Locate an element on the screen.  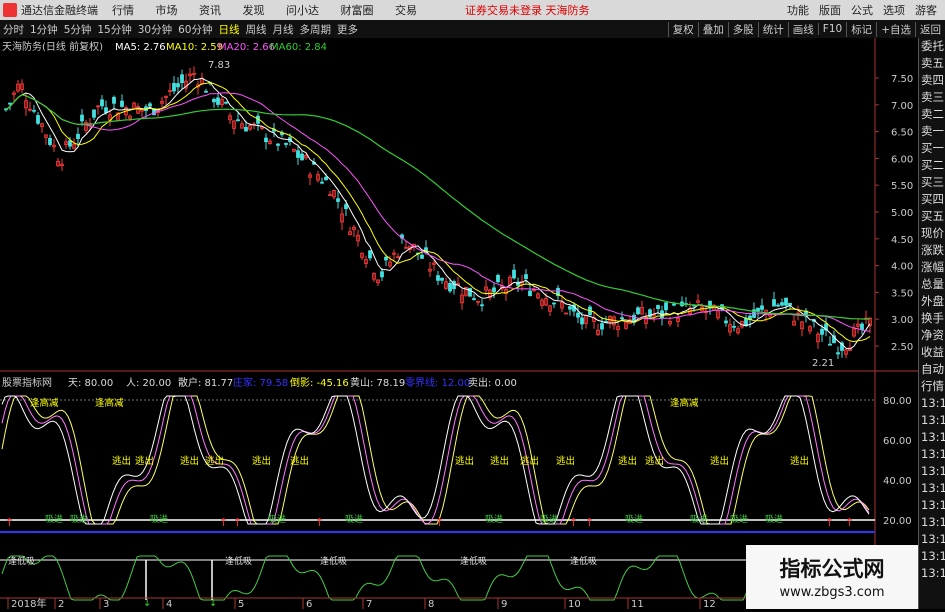
side-item-24: 13:13 is located at coordinates (932, 454).